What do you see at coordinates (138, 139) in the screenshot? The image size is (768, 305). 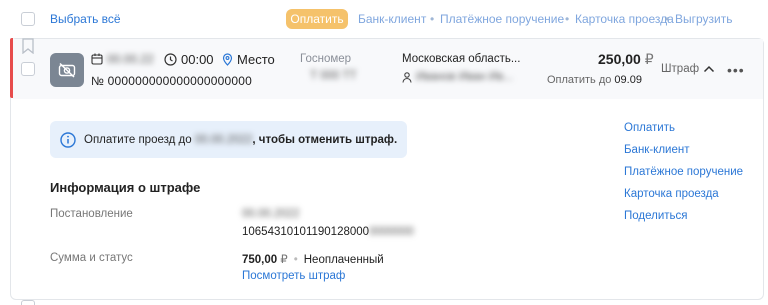 I see `notice-prefix: Оплатите проезд до` at bounding box center [138, 139].